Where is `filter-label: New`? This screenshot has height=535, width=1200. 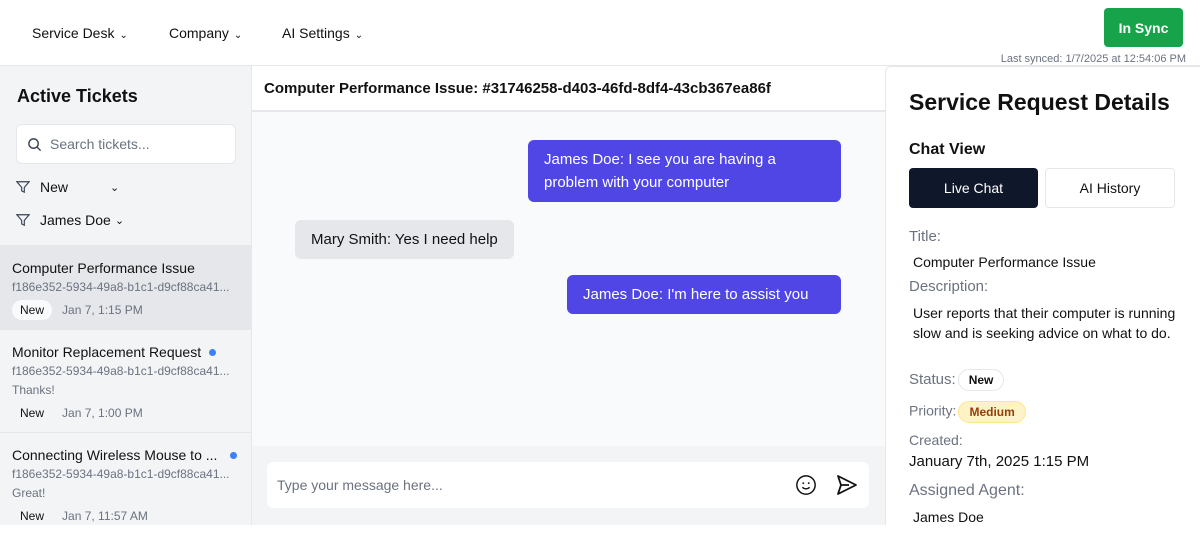 filter-label: New is located at coordinates (54, 187).